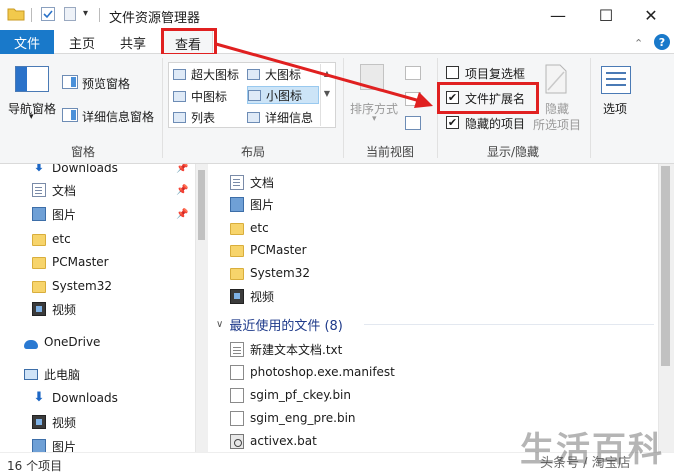  What do you see at coordinates (495, 74) in the screenshot?
I see `item-checkboxes-label: 项目复选框` at bounding box center [495, 74].